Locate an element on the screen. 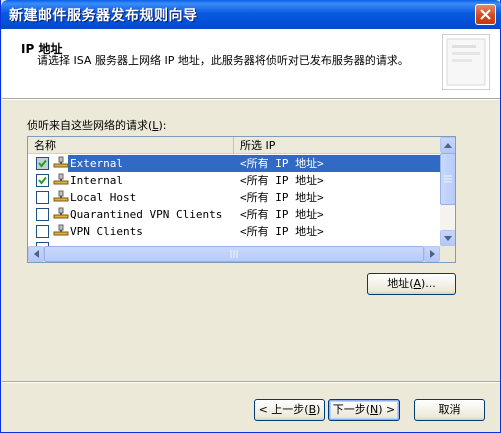 The height and width of the screenshot is (433, 501). scroll-left-button is located at coordinates (36, 254).